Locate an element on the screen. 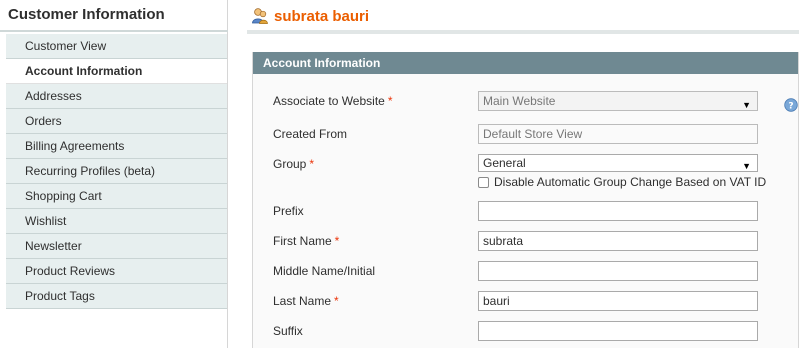 This screenshot has width=799, height=348. prefix-label: Prefix is located at coordinates (288, 211).